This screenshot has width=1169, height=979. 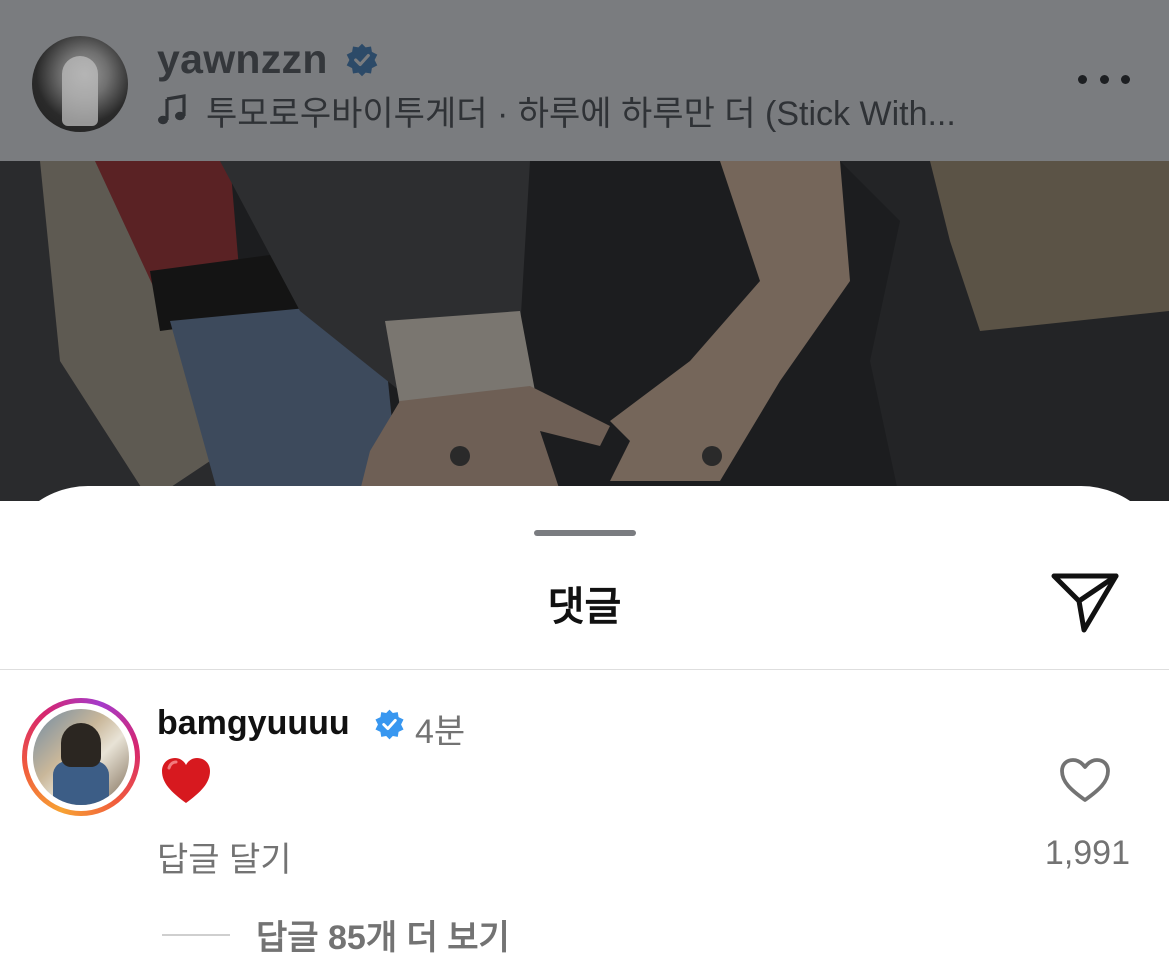 What do you see at coordinates (196, 934) in the screenshot?
I see `replies-indent-line` at bounding box center [196, 934].